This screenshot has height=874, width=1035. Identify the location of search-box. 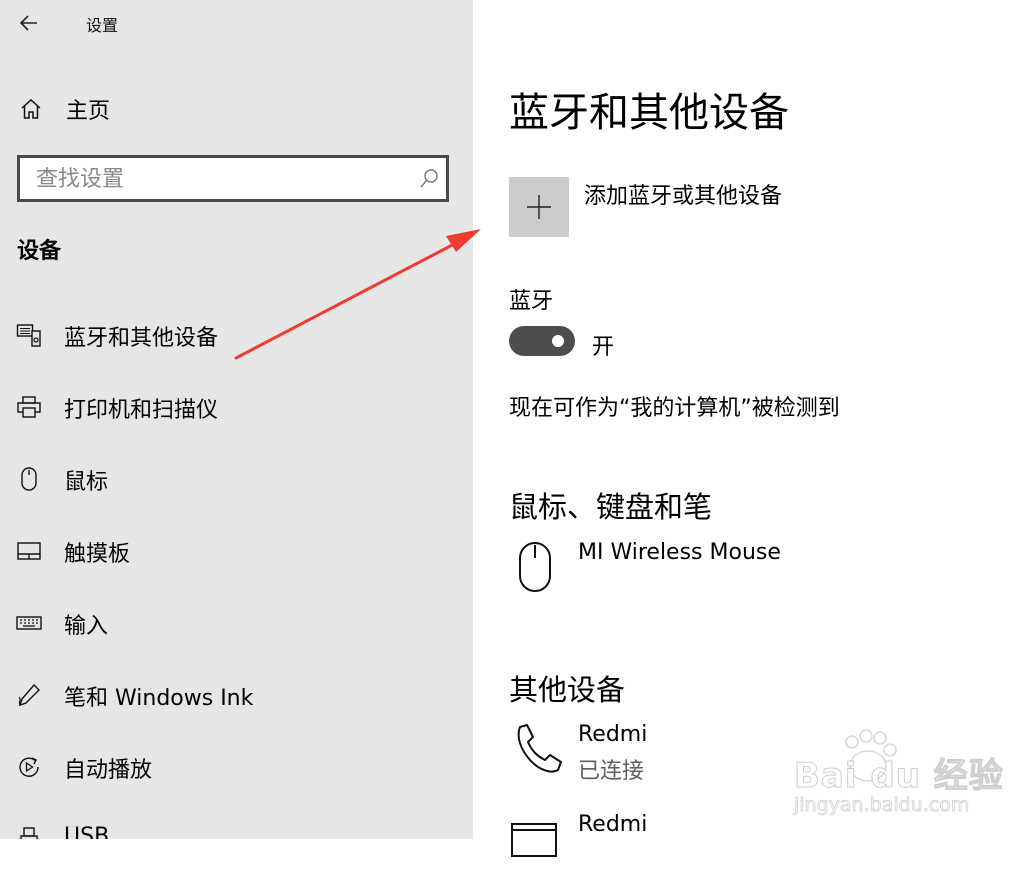
(233, 178).